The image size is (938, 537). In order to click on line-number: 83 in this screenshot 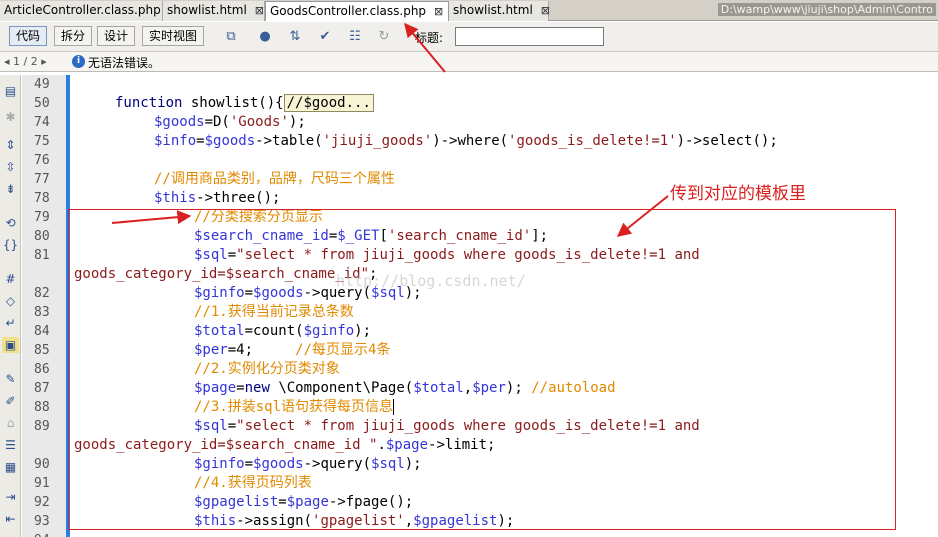, I will do `click(42, 312)`.